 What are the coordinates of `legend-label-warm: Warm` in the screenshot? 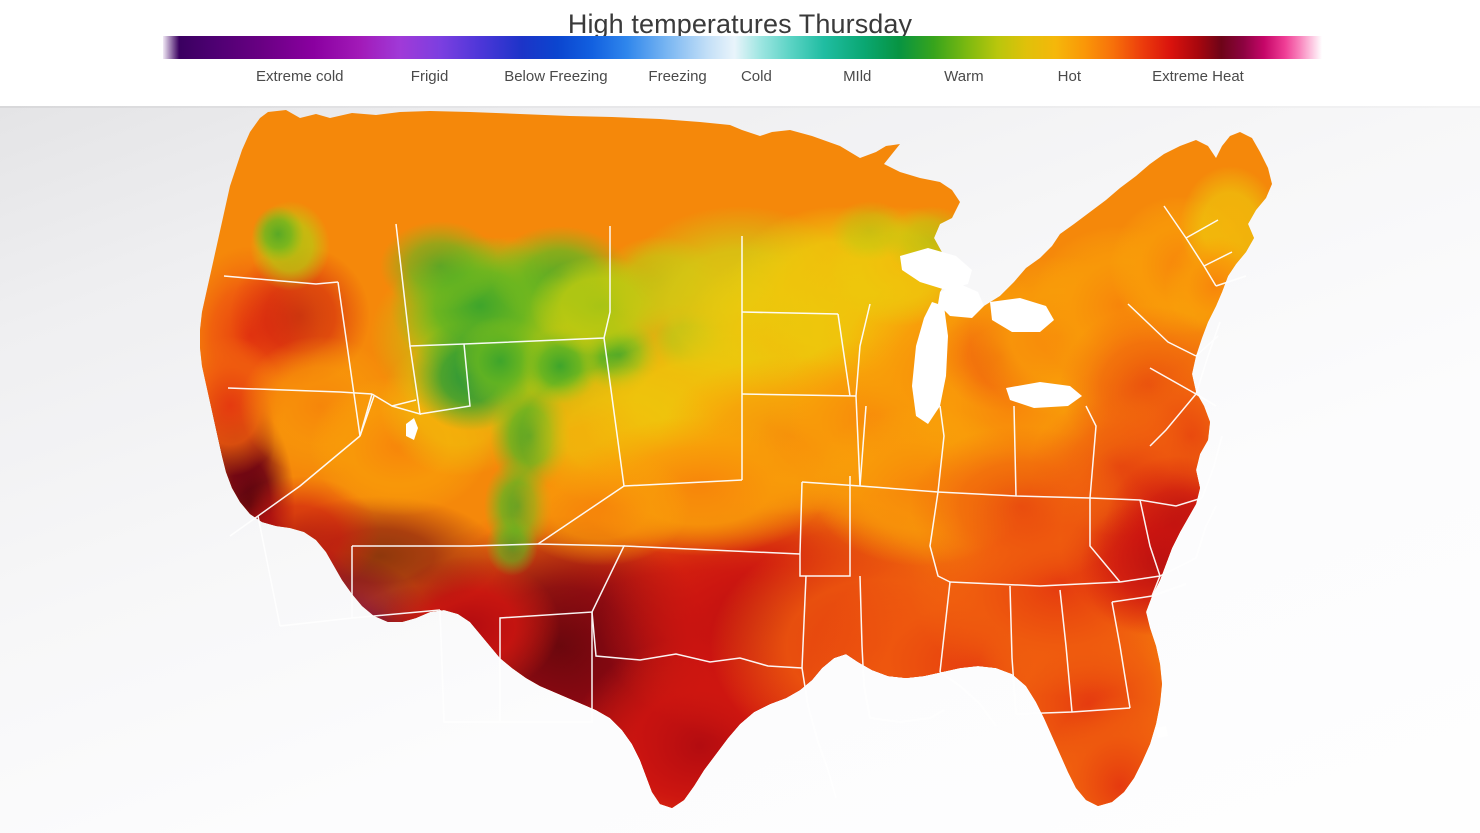 It's located at (964, 76).